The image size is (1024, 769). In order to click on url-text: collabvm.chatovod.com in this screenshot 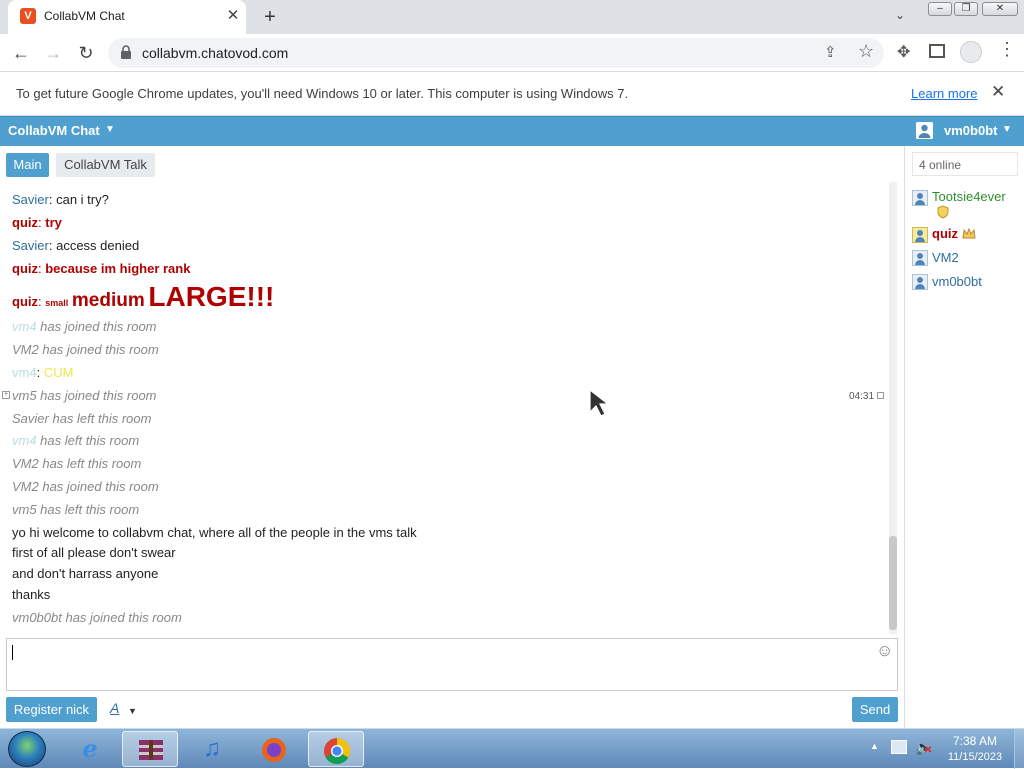, I will do `click(215, 53)`.